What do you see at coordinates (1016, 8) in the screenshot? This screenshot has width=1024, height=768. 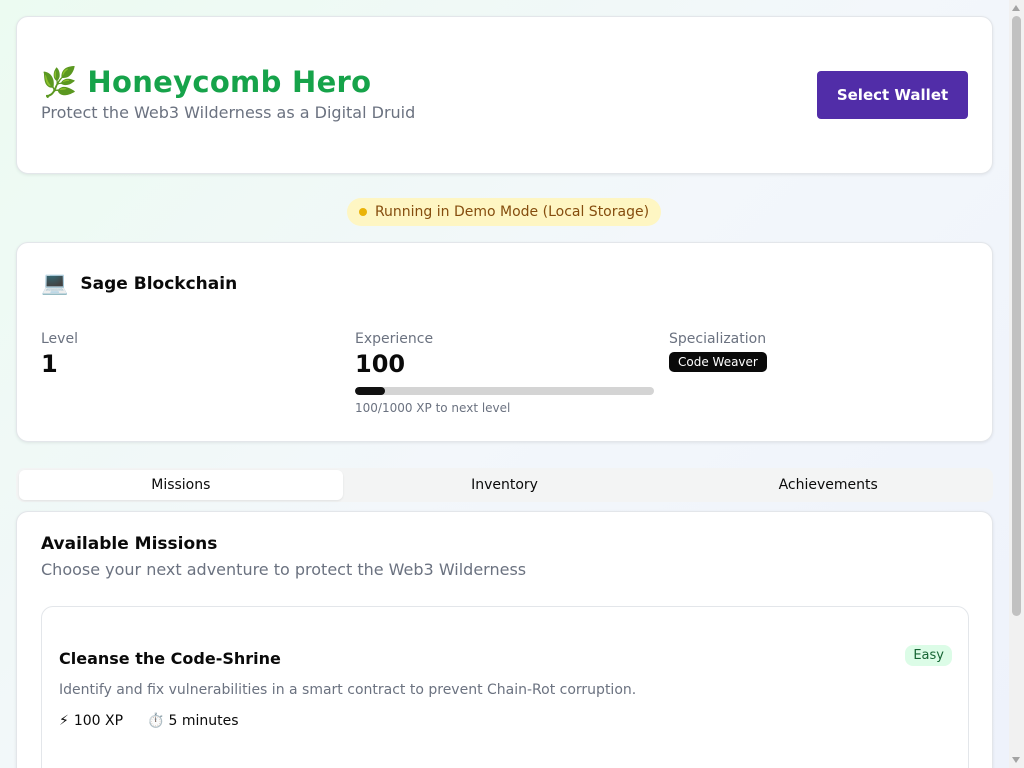 I see `scroll-up-arrow-icon` at bounding box center [1016, 8].